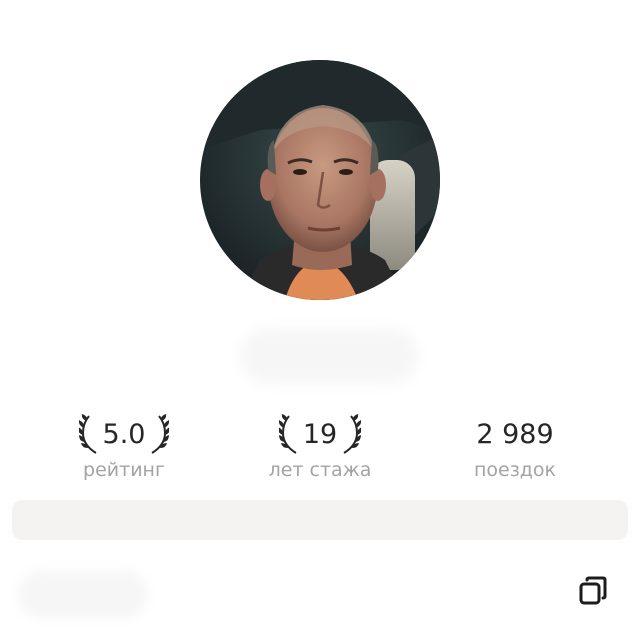  Describe the element at coordinates (83, 594) in the screenshot. I see `blurred-detail` at that location.